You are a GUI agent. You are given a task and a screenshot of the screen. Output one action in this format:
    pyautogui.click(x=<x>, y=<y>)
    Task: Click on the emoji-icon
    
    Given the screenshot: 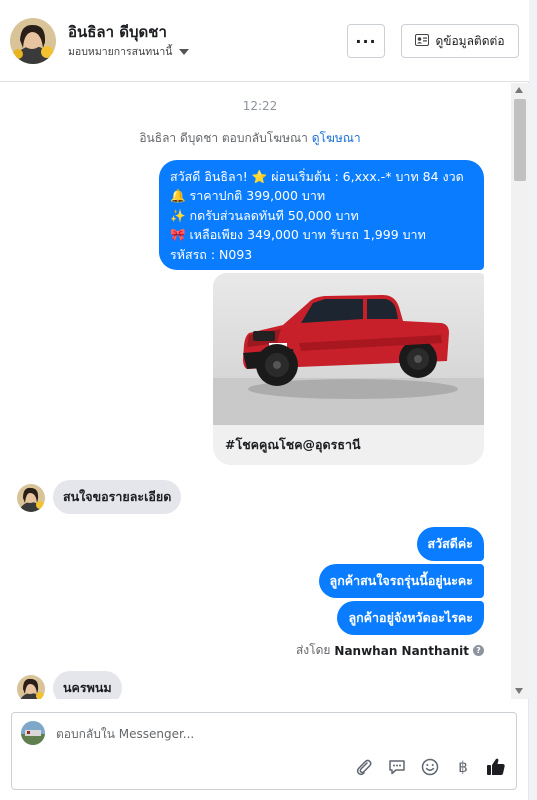 What is the action you would take?
    pyautogui.click(x=430, y=767)
    